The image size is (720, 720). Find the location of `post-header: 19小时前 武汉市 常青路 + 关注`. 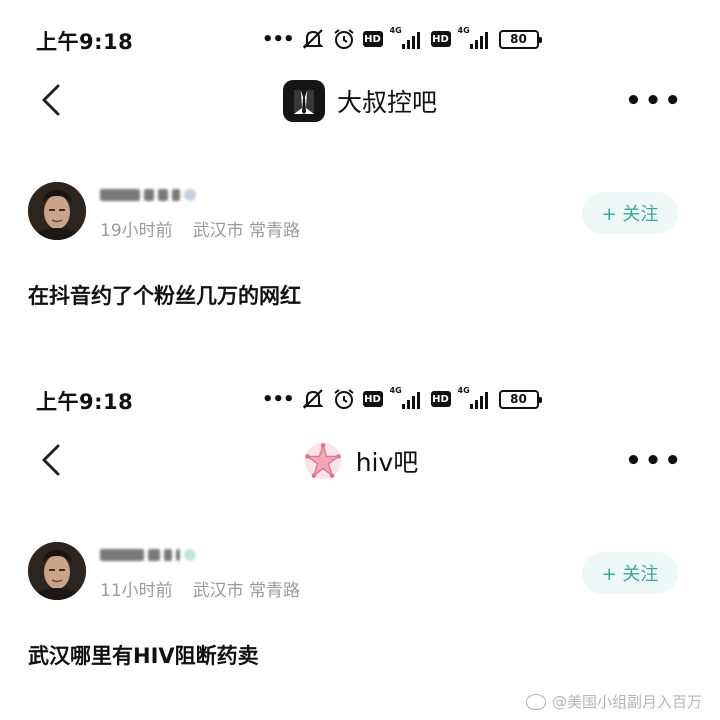

post-header: 19小时前 武汉市 常青路 + 关注 is located at coordinates (360, 214).